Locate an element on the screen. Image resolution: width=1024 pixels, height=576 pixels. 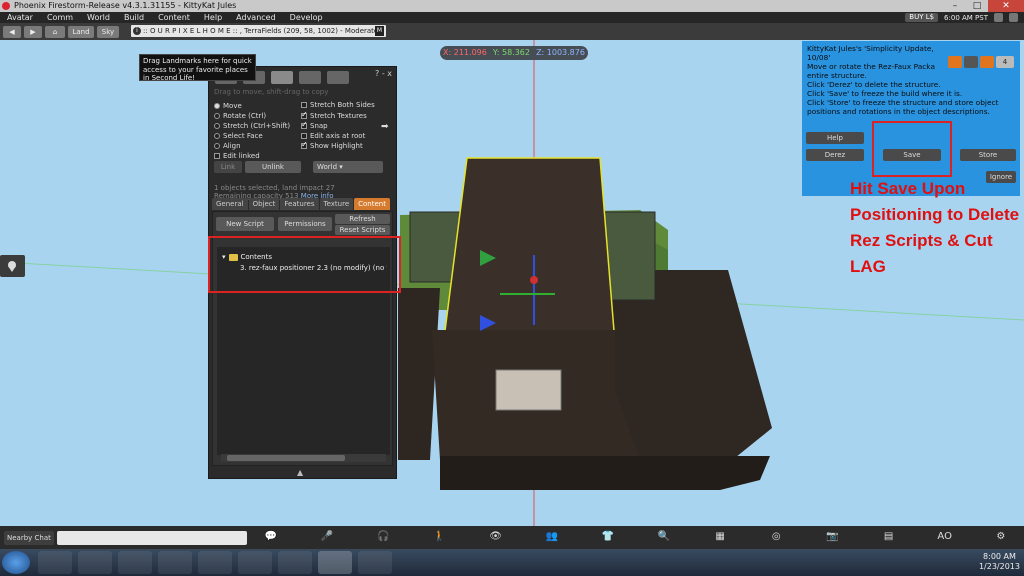
edit-tool-icon is located at coordinates (282, 77).